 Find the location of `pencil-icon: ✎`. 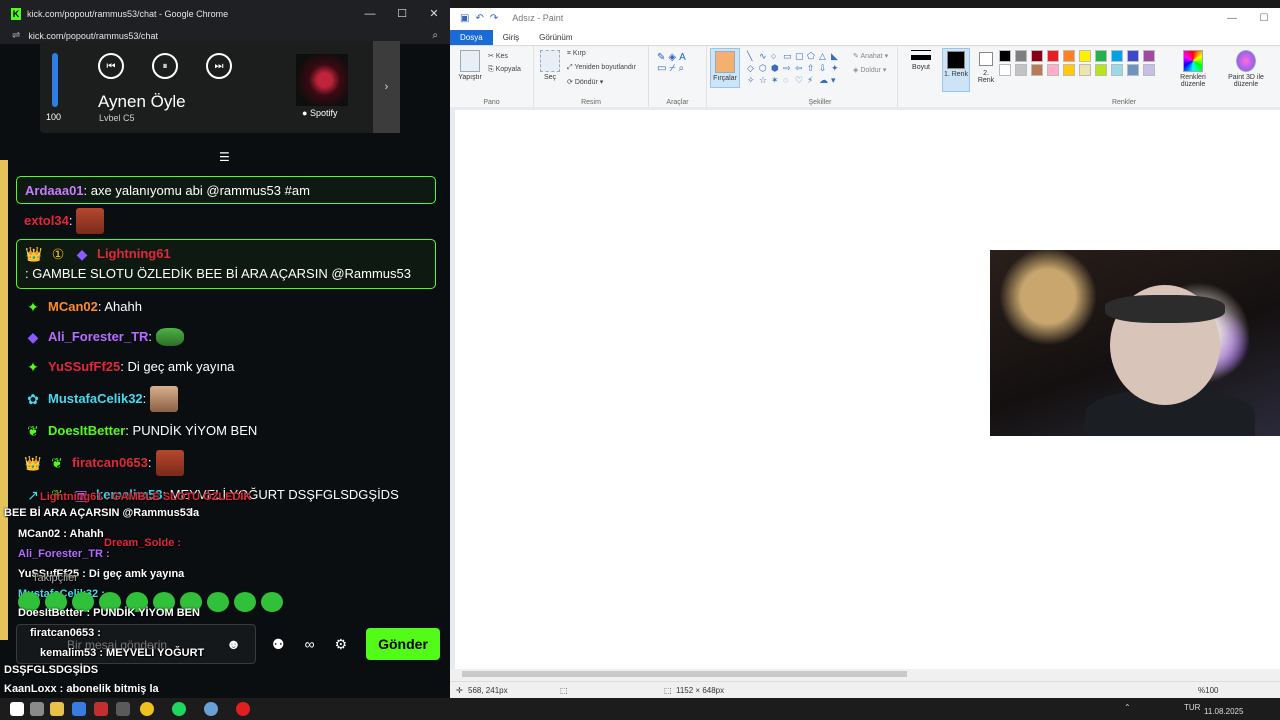

pencil-icon: ✎ is located at coordinates (662, 57).